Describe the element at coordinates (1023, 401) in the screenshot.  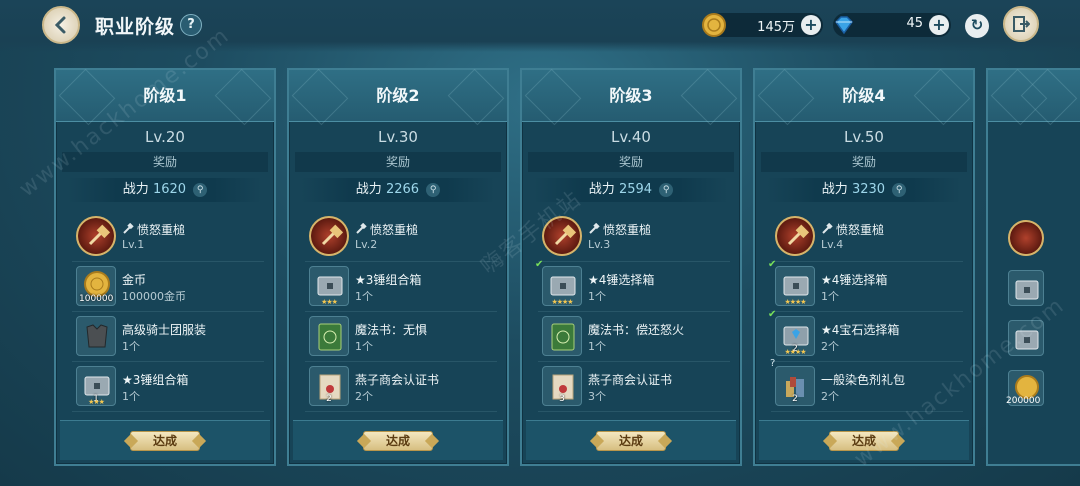
I see `item-quantity: 200000` at that location.